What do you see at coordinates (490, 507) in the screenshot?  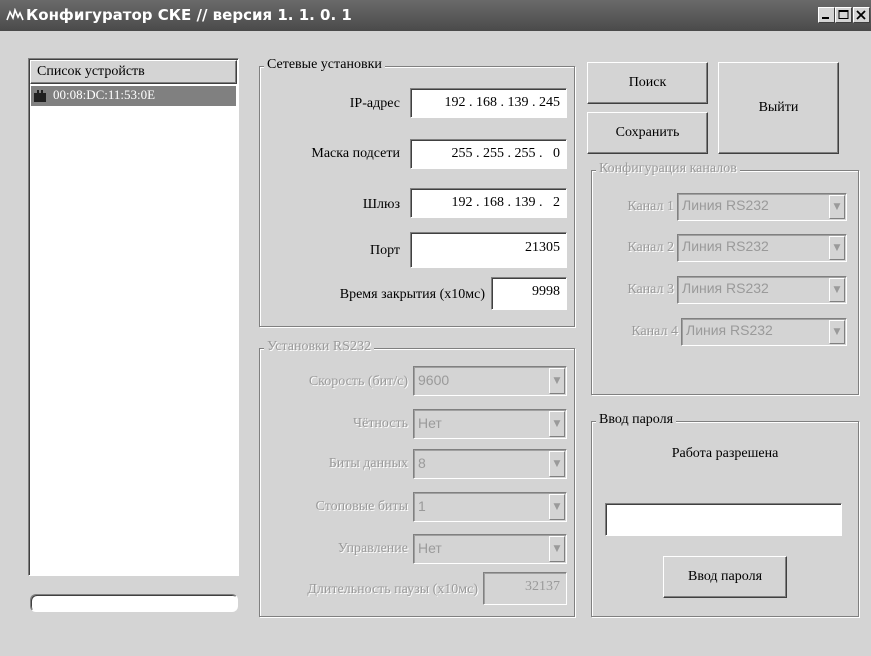 I see `stop-bits-select: 1 ▼` at bounding box center [490, 507].